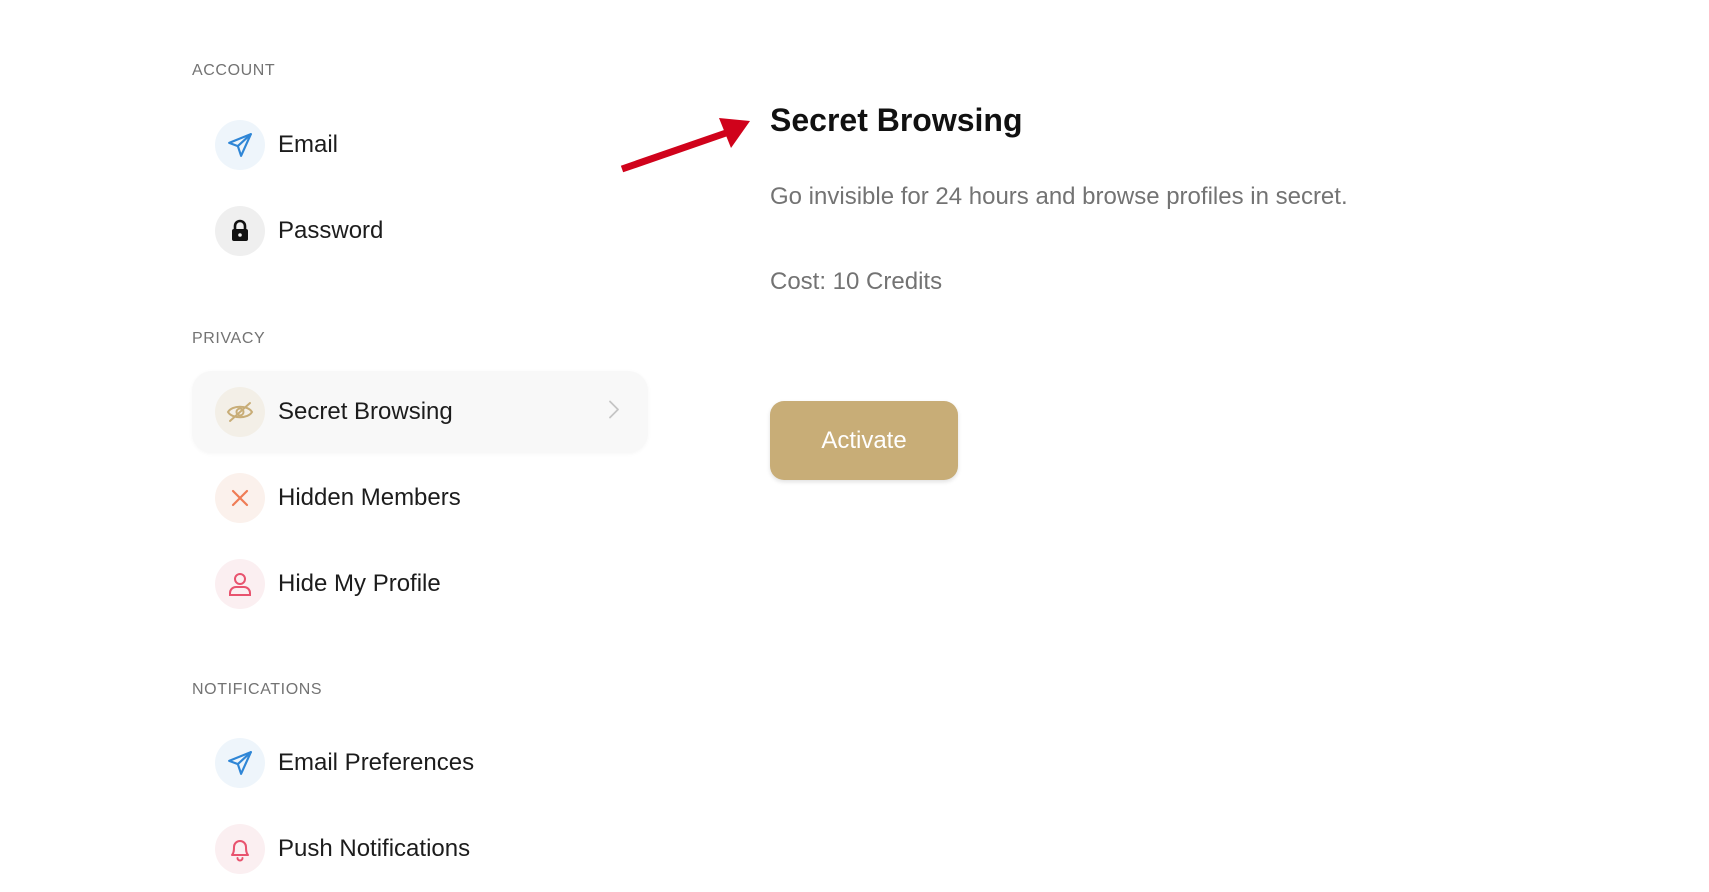  I want to click on sidebar-item-label: Email, so click(308, 144).